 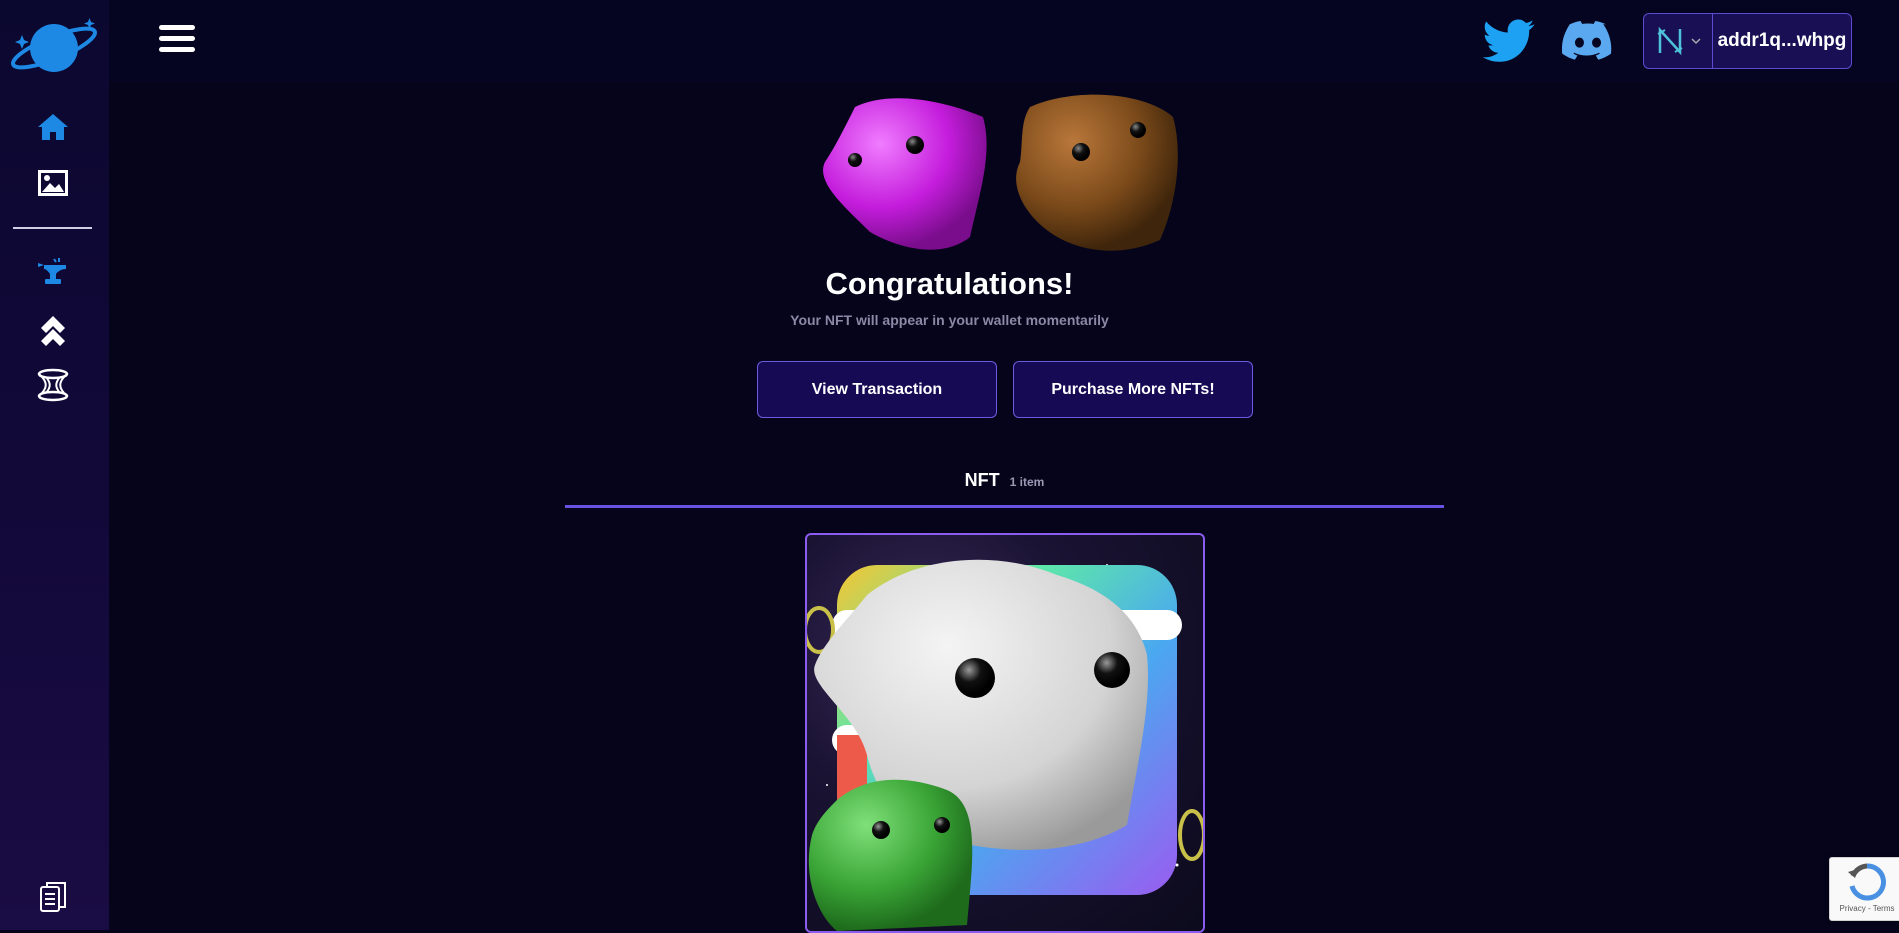 What do you see at coordinates (52, 228) in the screenshot?
I see `sidebar-divider` at bounding box center [52, 228].